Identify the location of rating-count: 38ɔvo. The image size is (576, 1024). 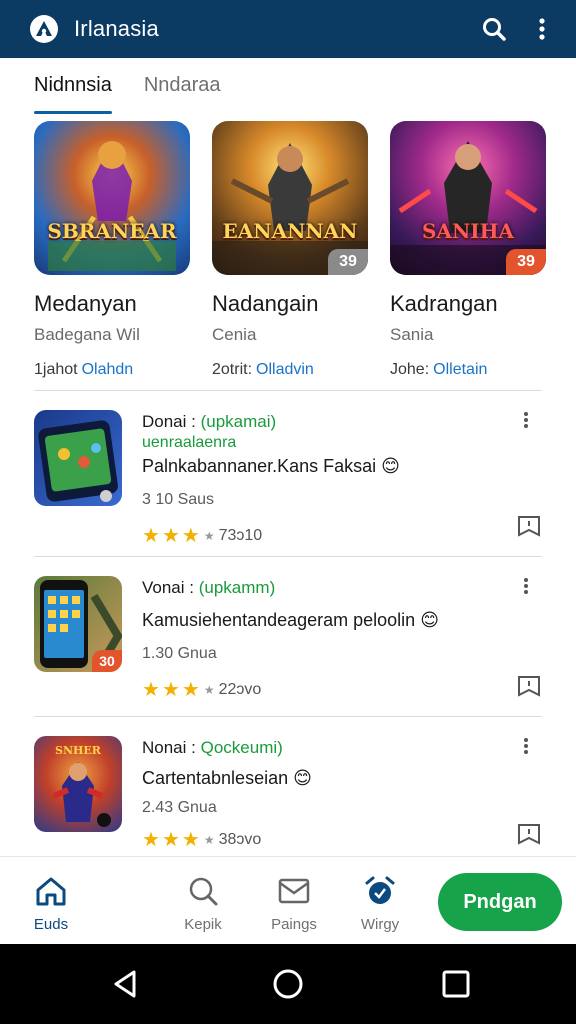
(240, 839).